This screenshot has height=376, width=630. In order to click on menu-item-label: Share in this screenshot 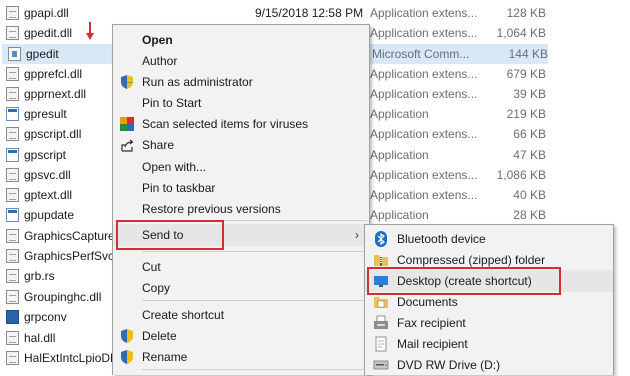, I will do `click(158, 145)`.